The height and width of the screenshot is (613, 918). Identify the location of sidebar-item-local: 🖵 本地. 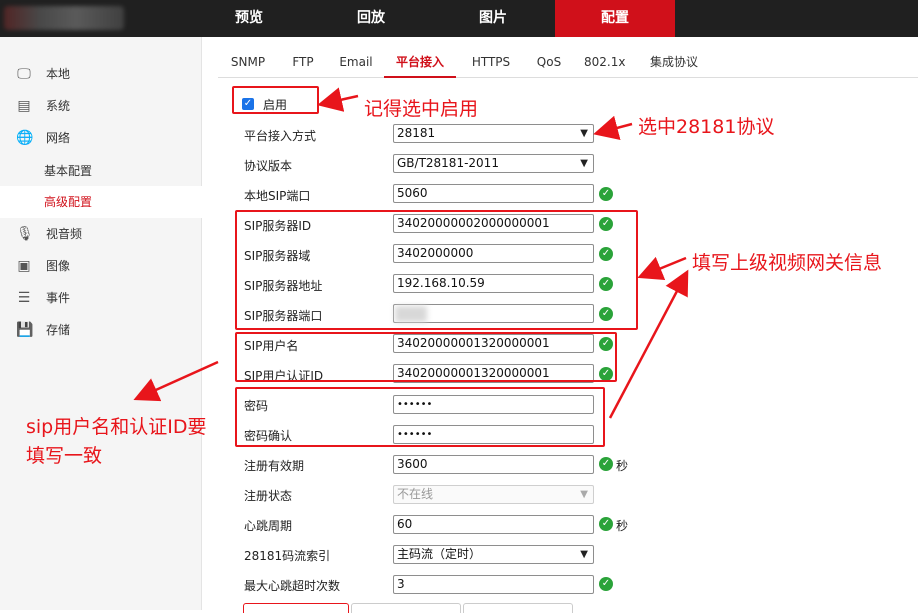
(101, 74).